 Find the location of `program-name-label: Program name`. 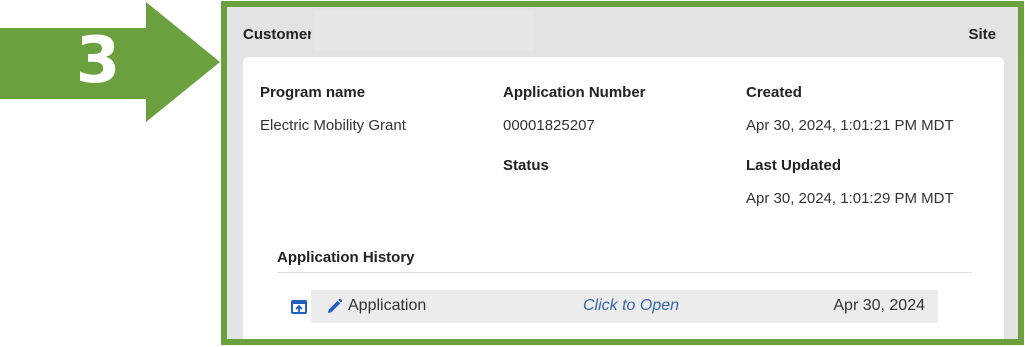

program-name-label: Program name is located at coordinates (313, 92).